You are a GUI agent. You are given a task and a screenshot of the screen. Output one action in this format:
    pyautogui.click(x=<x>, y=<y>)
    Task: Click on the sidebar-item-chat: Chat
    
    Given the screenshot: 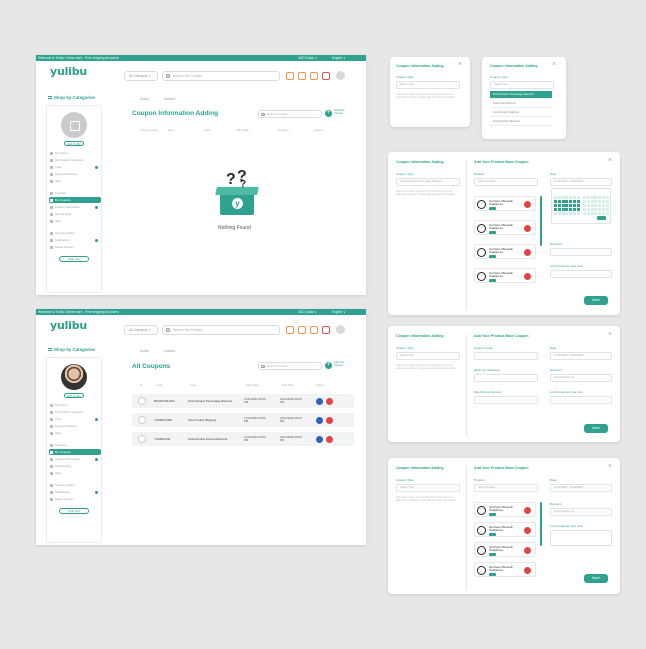 What is the action you would take?
    pyautogui.click(x=75, y=167)
    